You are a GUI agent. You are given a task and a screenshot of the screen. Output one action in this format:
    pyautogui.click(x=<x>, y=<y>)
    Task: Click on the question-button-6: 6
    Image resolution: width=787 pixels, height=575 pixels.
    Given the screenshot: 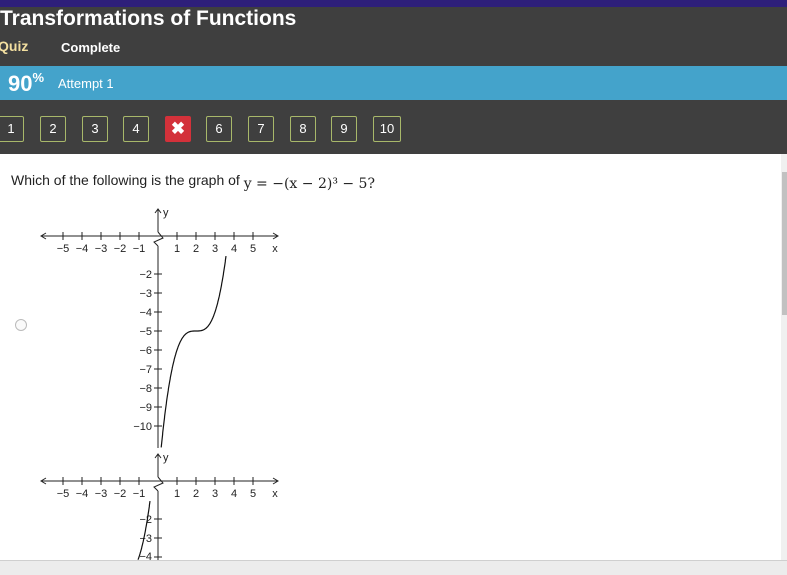 What is the action you would take?
    pyautogui.click(x=219, y=129)
    